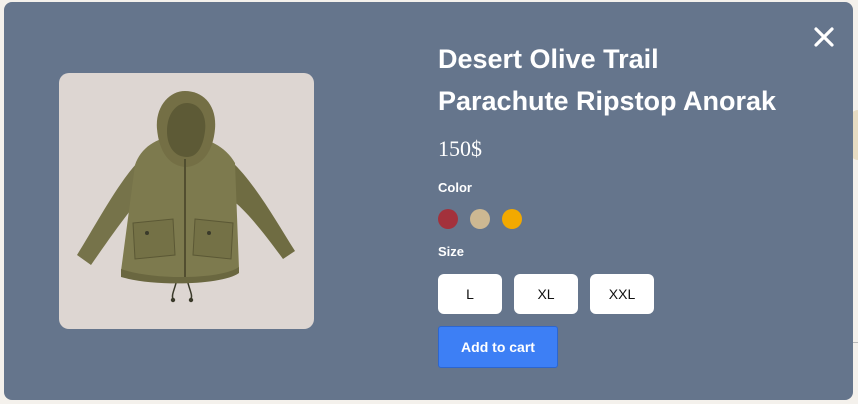  What do you see at coordinates (470, 294) in the screenshot?
I see `size-option-l: L` at bounding box center [470, 294].